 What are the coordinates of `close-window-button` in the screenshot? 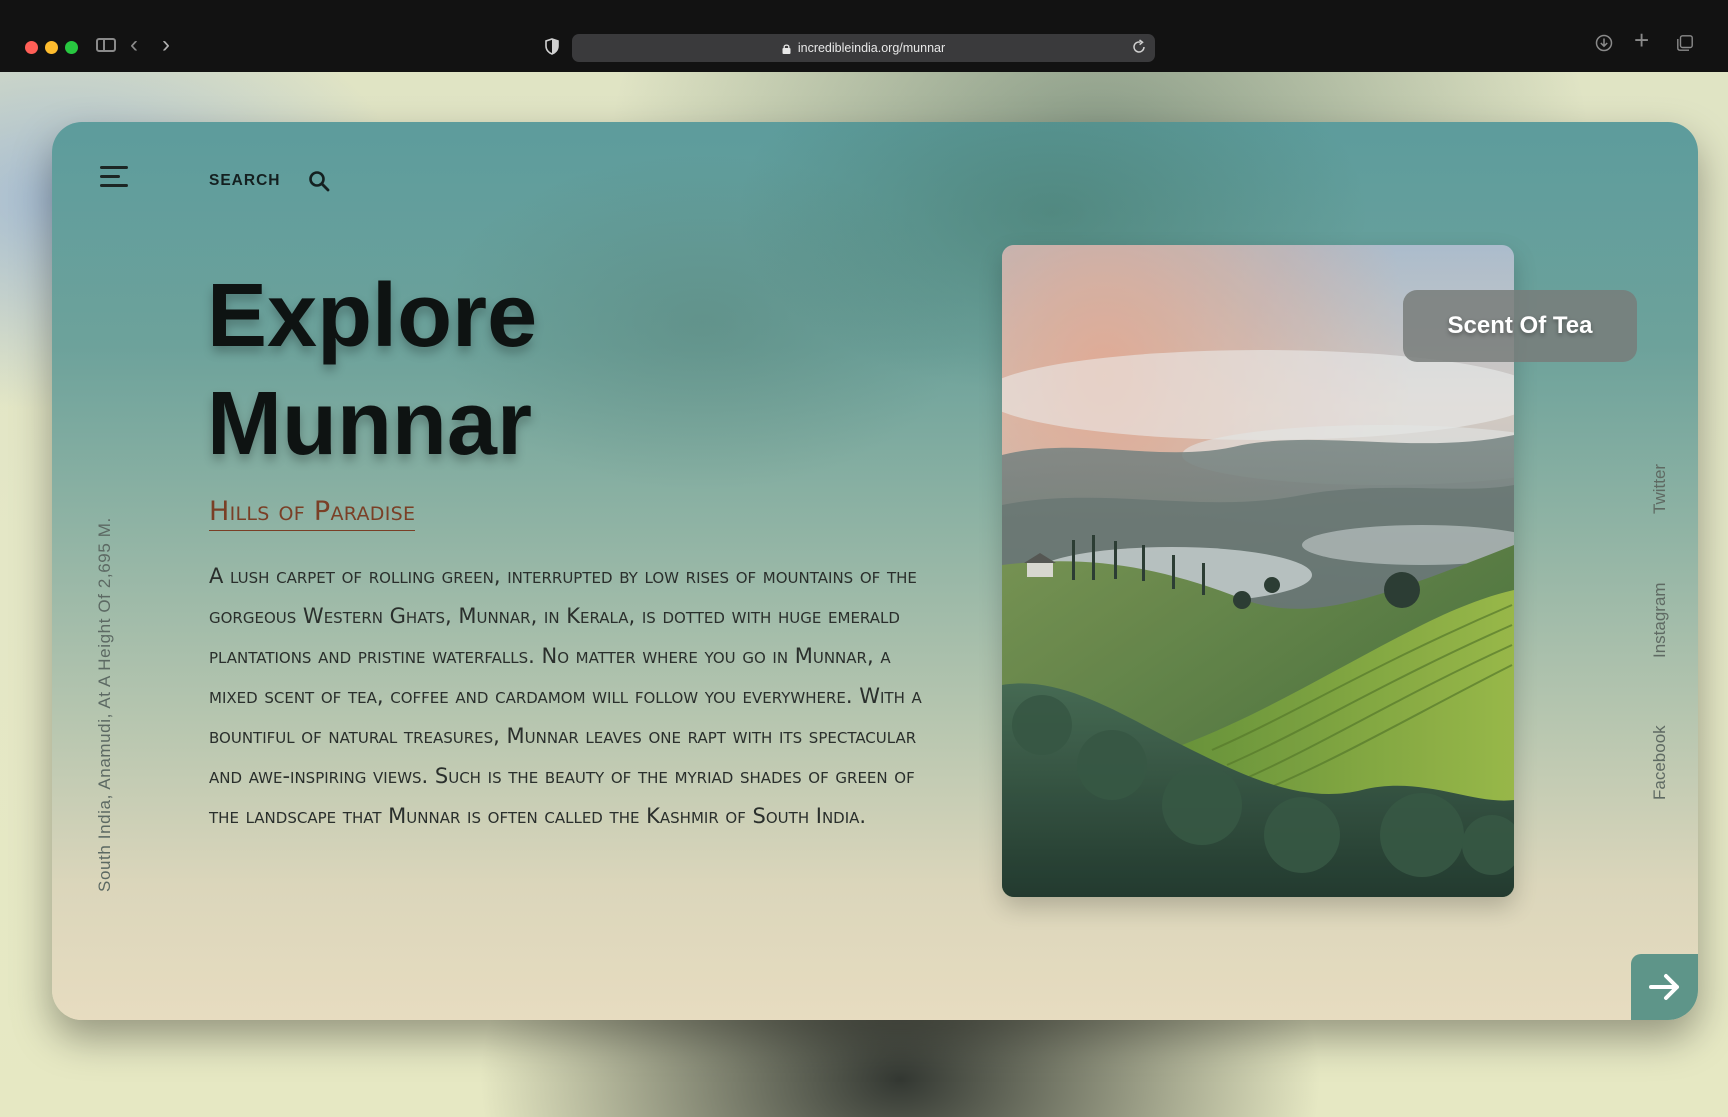 It's located at (31, 47).